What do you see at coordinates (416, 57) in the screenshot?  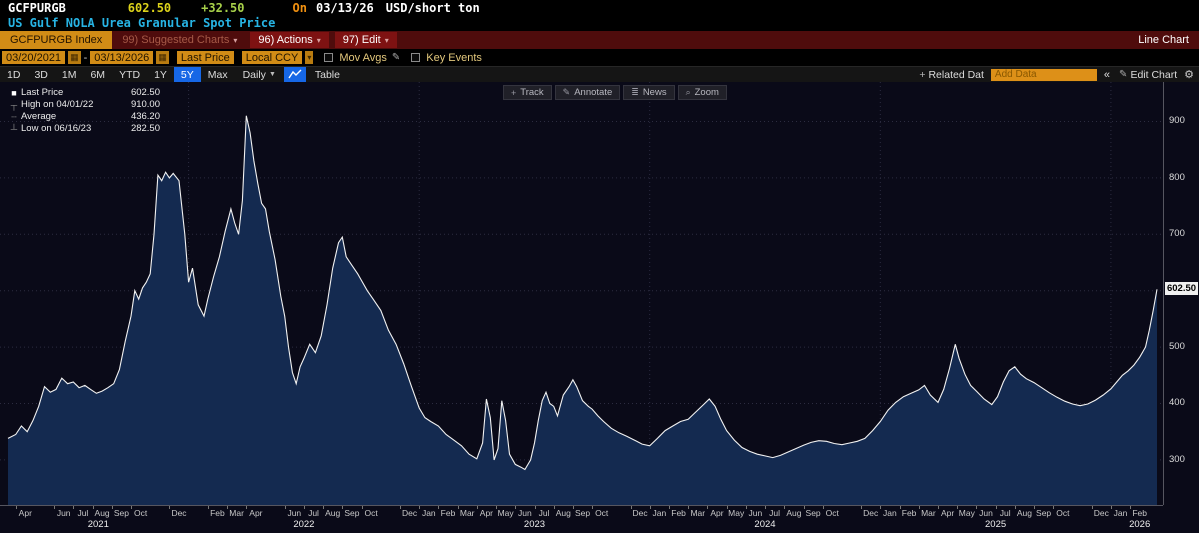 I see `key-events-checkbox` at bounding box center [416, 57].